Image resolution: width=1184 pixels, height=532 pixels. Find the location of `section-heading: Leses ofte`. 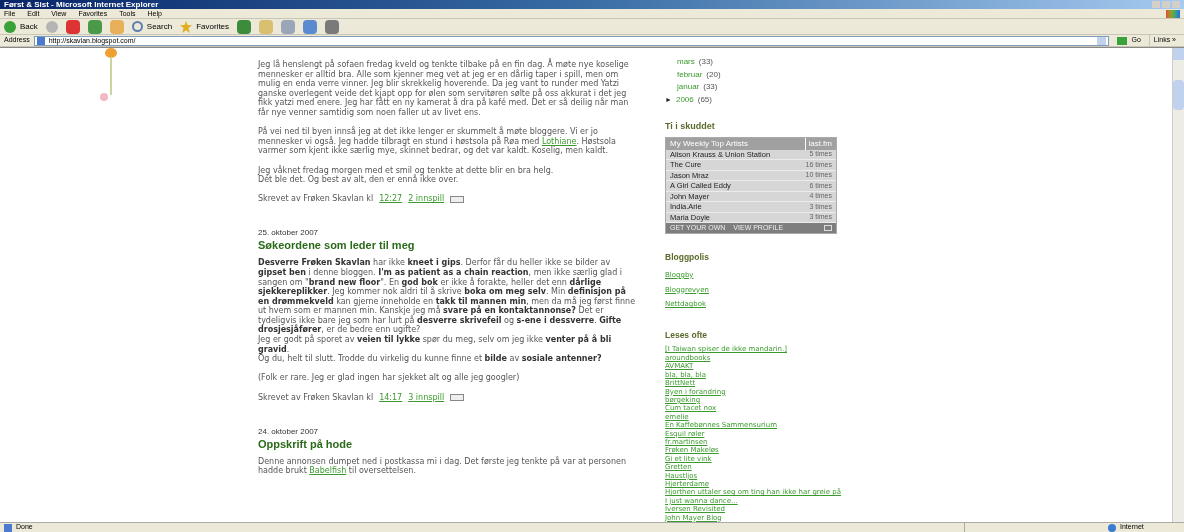

section-heading: Leses ofte is located at coordinates (687, 335).